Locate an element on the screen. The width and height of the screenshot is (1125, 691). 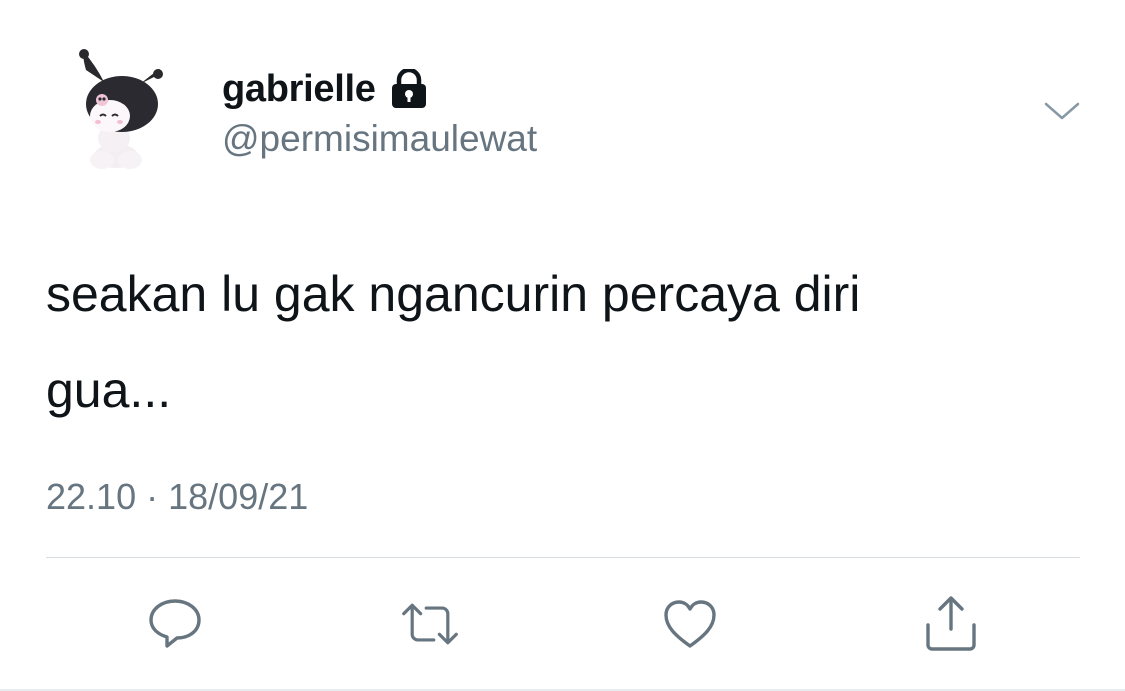
retweet-button is located at coordinates (430, 624).